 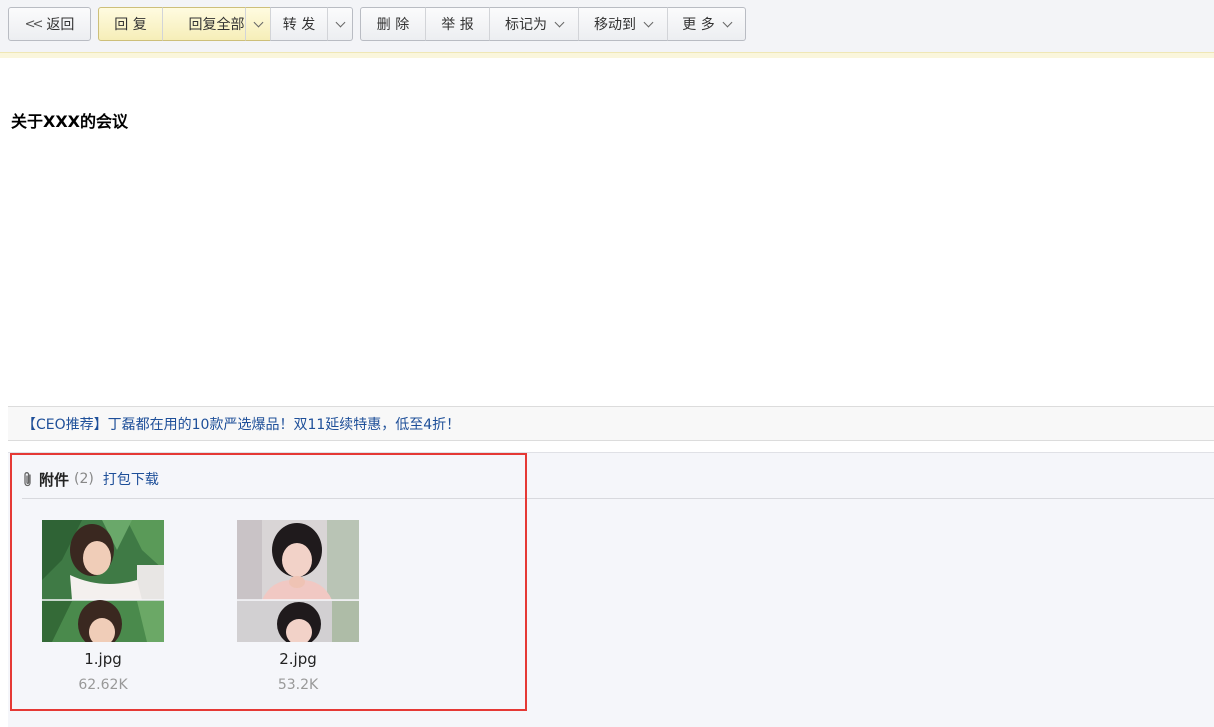 I want to click on report-label: 举 报, so click(x=457, y=25).